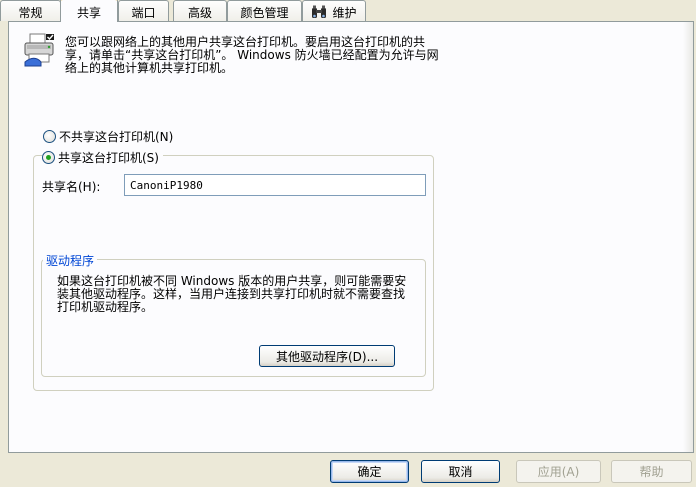  I want to click on tab-maintenance: 维护, so click(334, 10).